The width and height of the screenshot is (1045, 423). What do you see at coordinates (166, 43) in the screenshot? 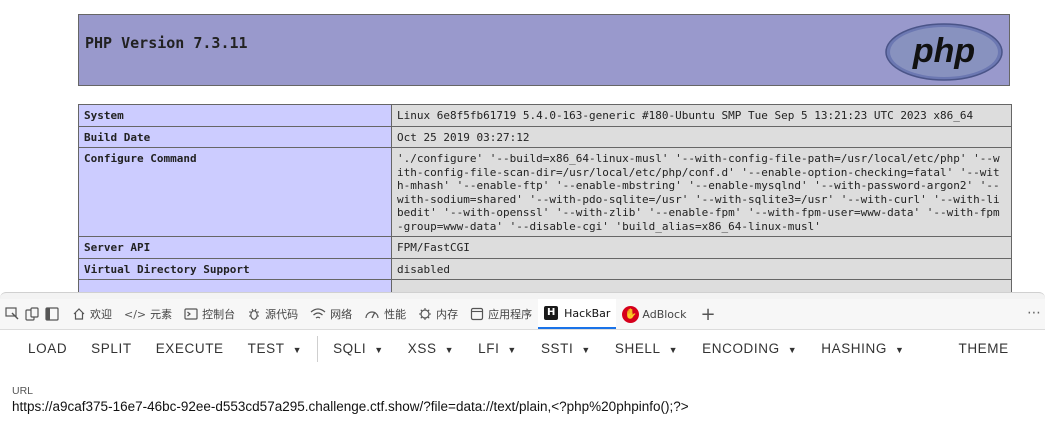
I see `php-version-title: PHP Version 7.3.11` at bounding box center [166, 43].